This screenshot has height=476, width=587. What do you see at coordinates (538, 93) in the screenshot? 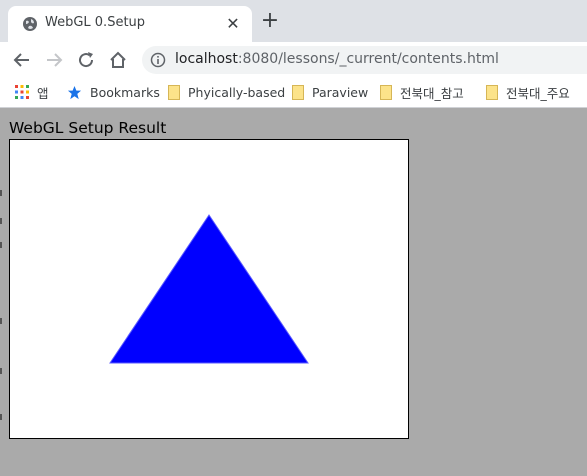
I see `bookmark-label: 전북대_주요` at bounding box center [538, 93].